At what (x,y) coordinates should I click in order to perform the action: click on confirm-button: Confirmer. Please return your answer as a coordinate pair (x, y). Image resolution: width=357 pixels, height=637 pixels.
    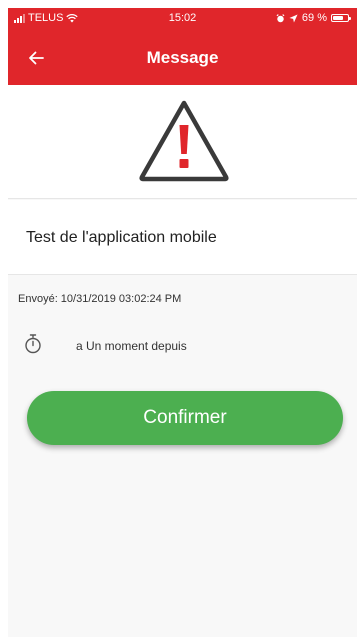
    Looking at the image, I should click on (185, 418).